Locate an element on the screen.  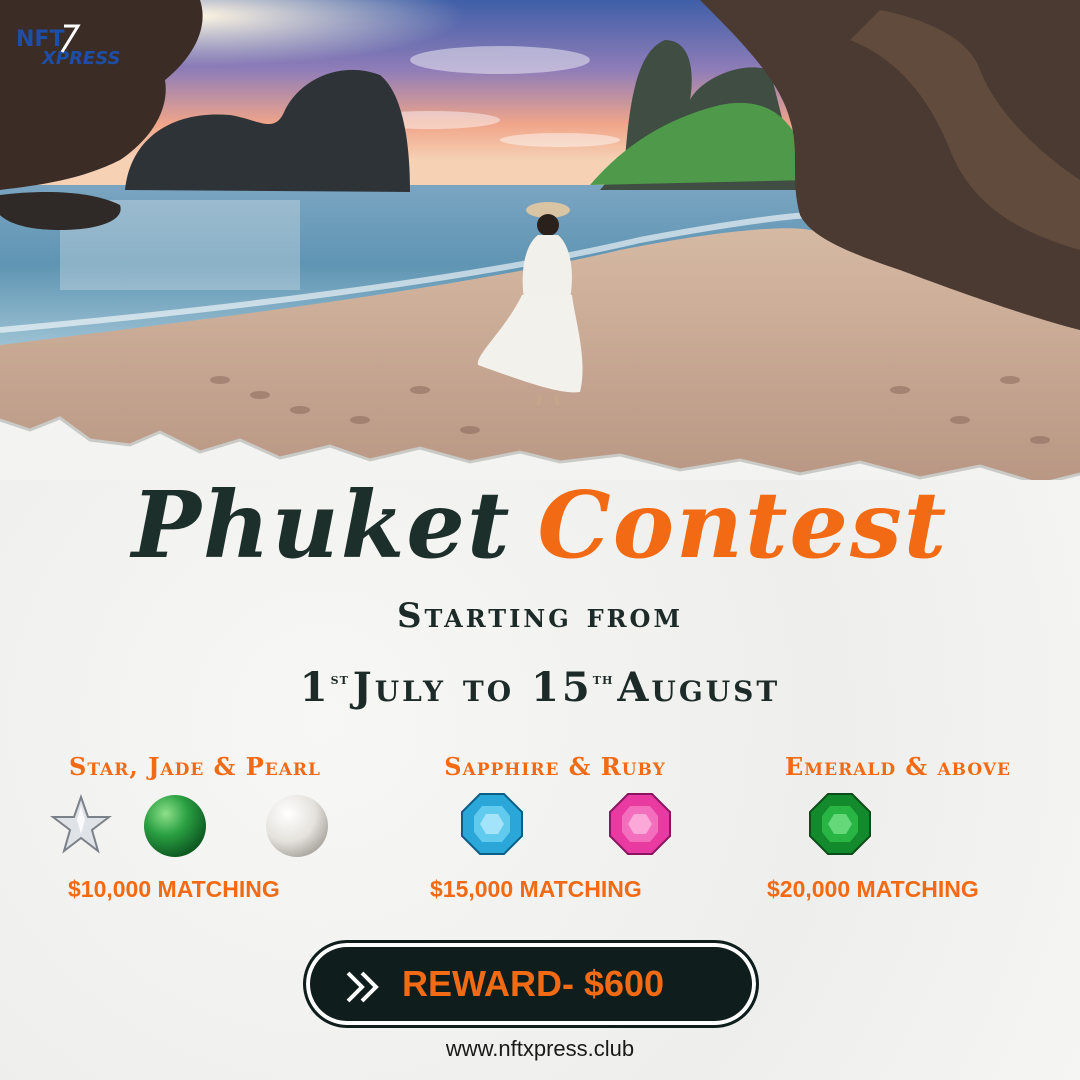
tier-amount: $20,000 MATCHING is located at coordinates (873, 889).